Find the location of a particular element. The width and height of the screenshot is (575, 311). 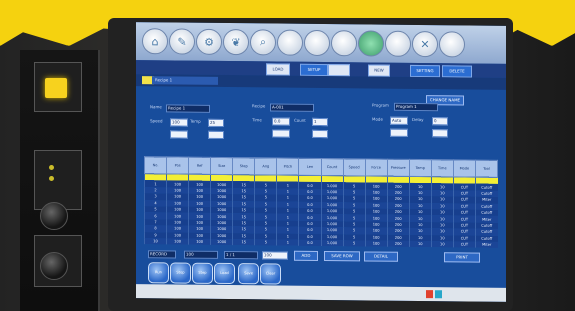

mode-label: Mode is located at coordinates (377, 119).